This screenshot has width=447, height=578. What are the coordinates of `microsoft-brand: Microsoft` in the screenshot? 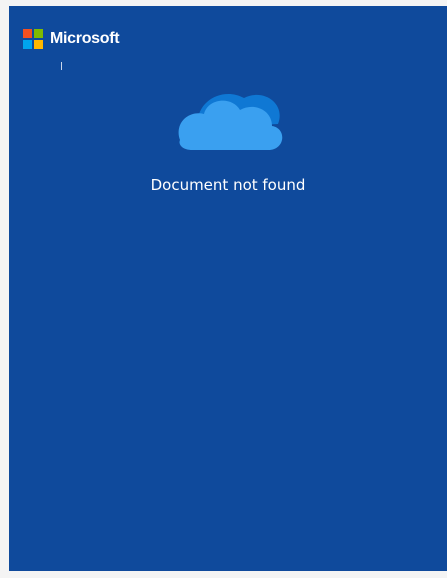 It's located at (71, 39).